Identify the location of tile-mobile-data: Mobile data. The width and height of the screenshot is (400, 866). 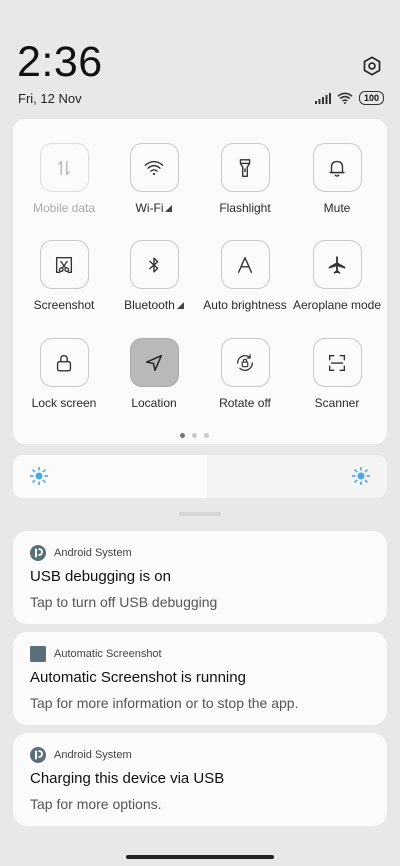
(64, 179).